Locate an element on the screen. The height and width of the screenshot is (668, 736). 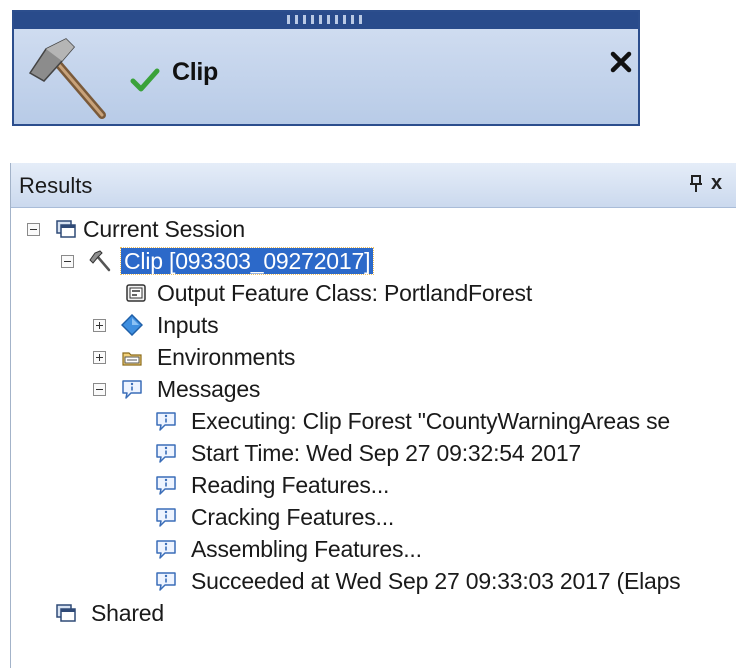
tree-label-selected: Clip [093303_09272017] is located at coordinates (247, 261).